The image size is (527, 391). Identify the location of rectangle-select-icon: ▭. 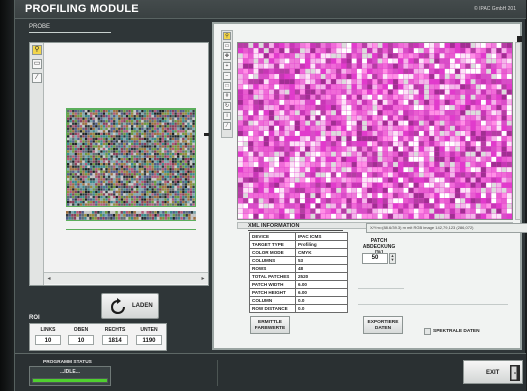
(37, 64).